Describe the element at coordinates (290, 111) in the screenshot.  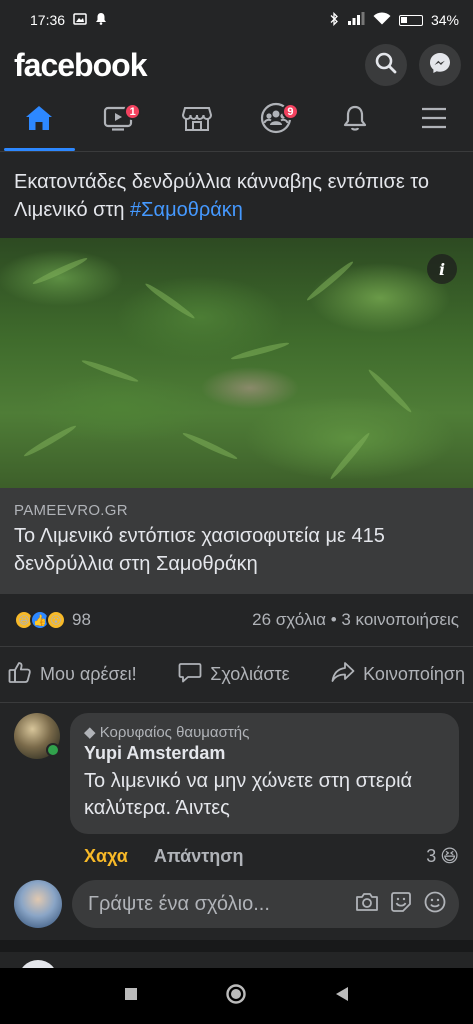
I see `groups-badge: 9` at that location.